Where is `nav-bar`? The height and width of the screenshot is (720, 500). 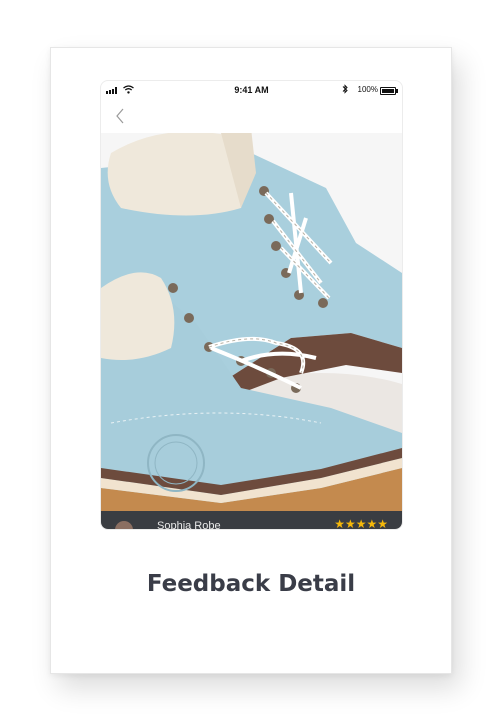 nav-bar is located at coordinates (251, 116).